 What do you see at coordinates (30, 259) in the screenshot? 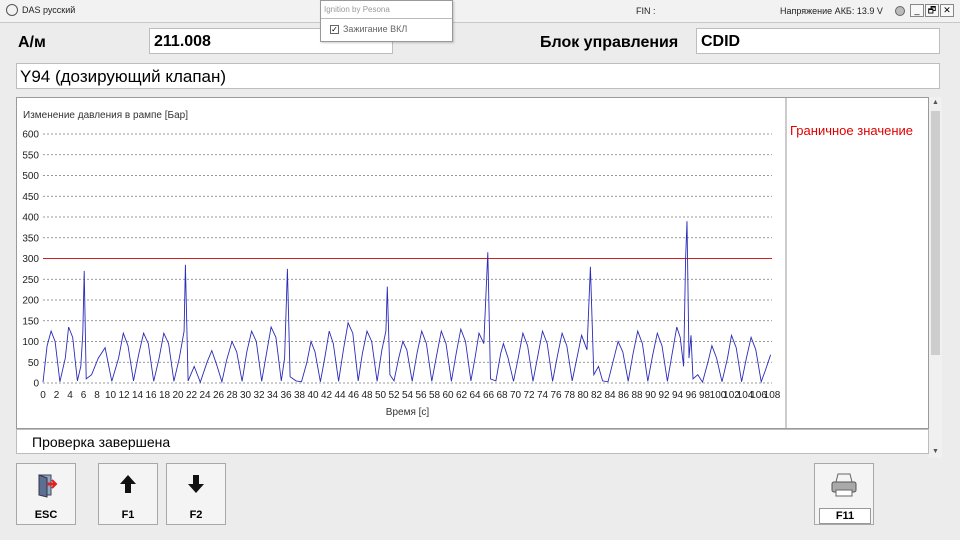
I see `y-tick-label: 300` at bounding box center [30, 259].